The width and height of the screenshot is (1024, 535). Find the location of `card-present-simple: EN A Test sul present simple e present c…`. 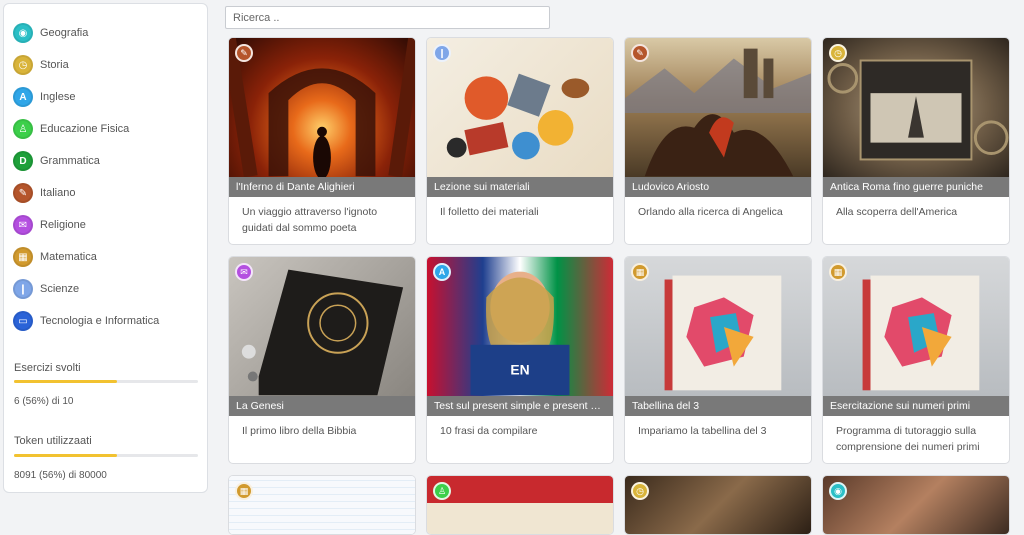

card-present-simple: EN A Test sul present simple e present c… is located at coordinates (520, 360).